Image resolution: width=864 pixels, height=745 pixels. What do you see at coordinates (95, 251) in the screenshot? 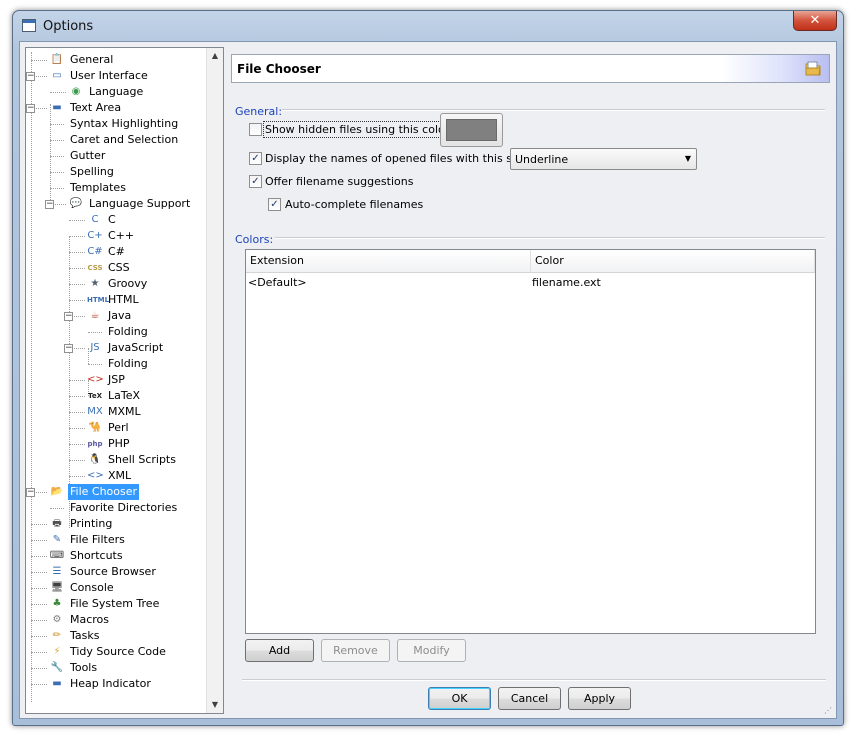
I see `csharp-language-icon: C#` at bounding box center [95, 251].